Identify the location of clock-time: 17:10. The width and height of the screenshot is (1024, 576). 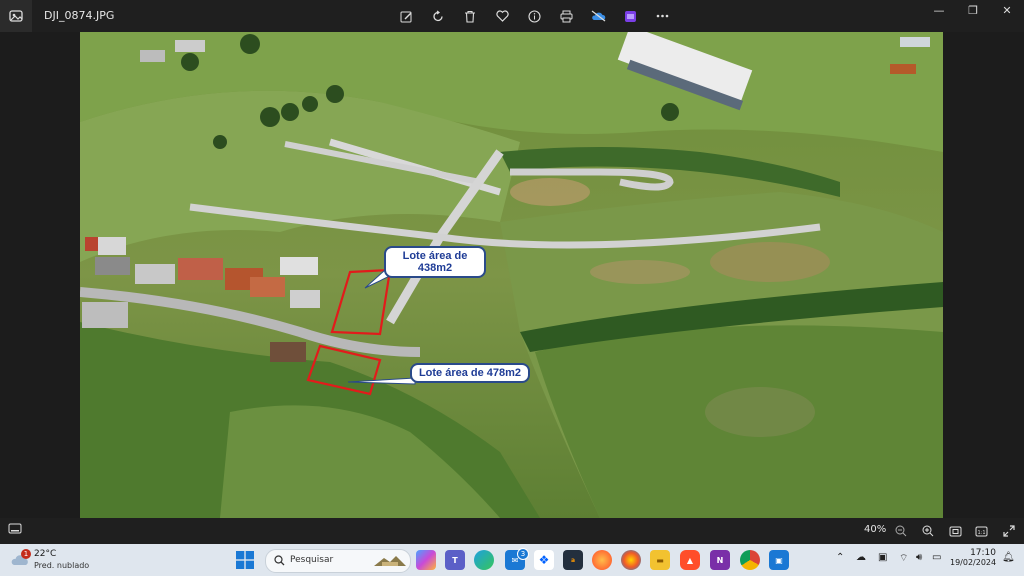
(983, 553).